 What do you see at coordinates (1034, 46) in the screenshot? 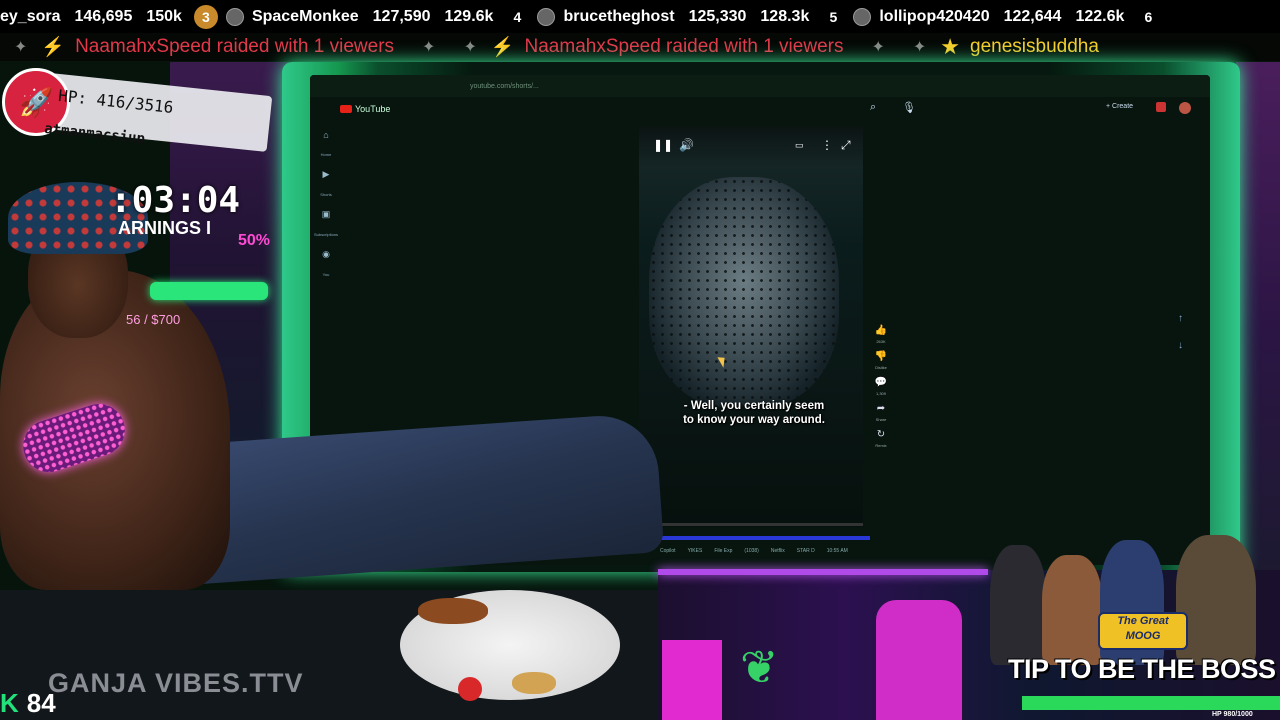
I see `ticker-name: genesisbuddha` at bounding box center [1034, 46].